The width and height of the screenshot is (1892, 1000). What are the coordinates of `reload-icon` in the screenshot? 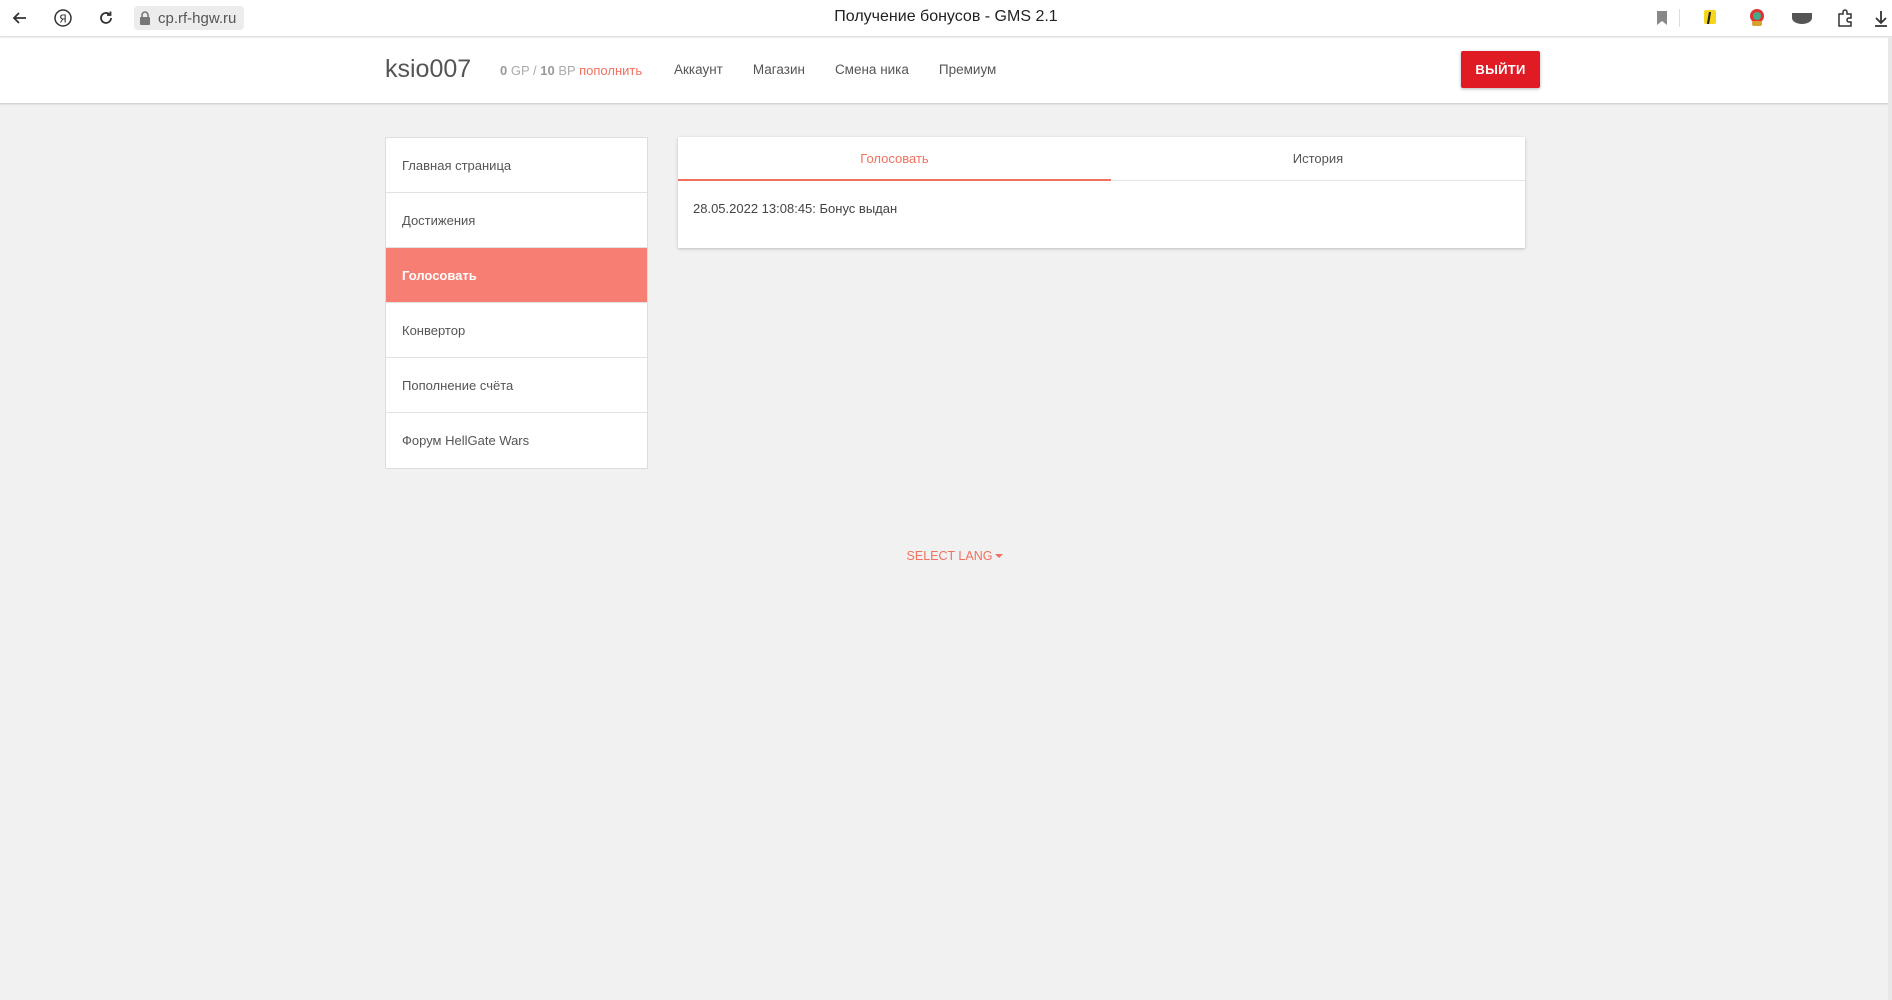 It's located at (106, 17).